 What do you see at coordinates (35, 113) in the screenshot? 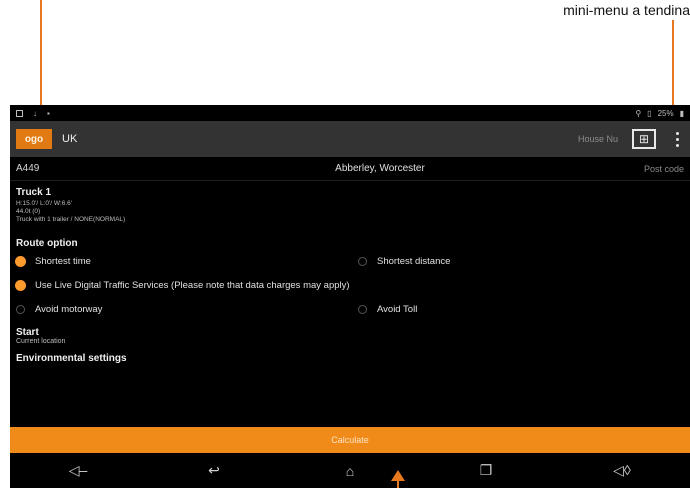
I see `download-icon: ↓` at bounding box center [35, 113].